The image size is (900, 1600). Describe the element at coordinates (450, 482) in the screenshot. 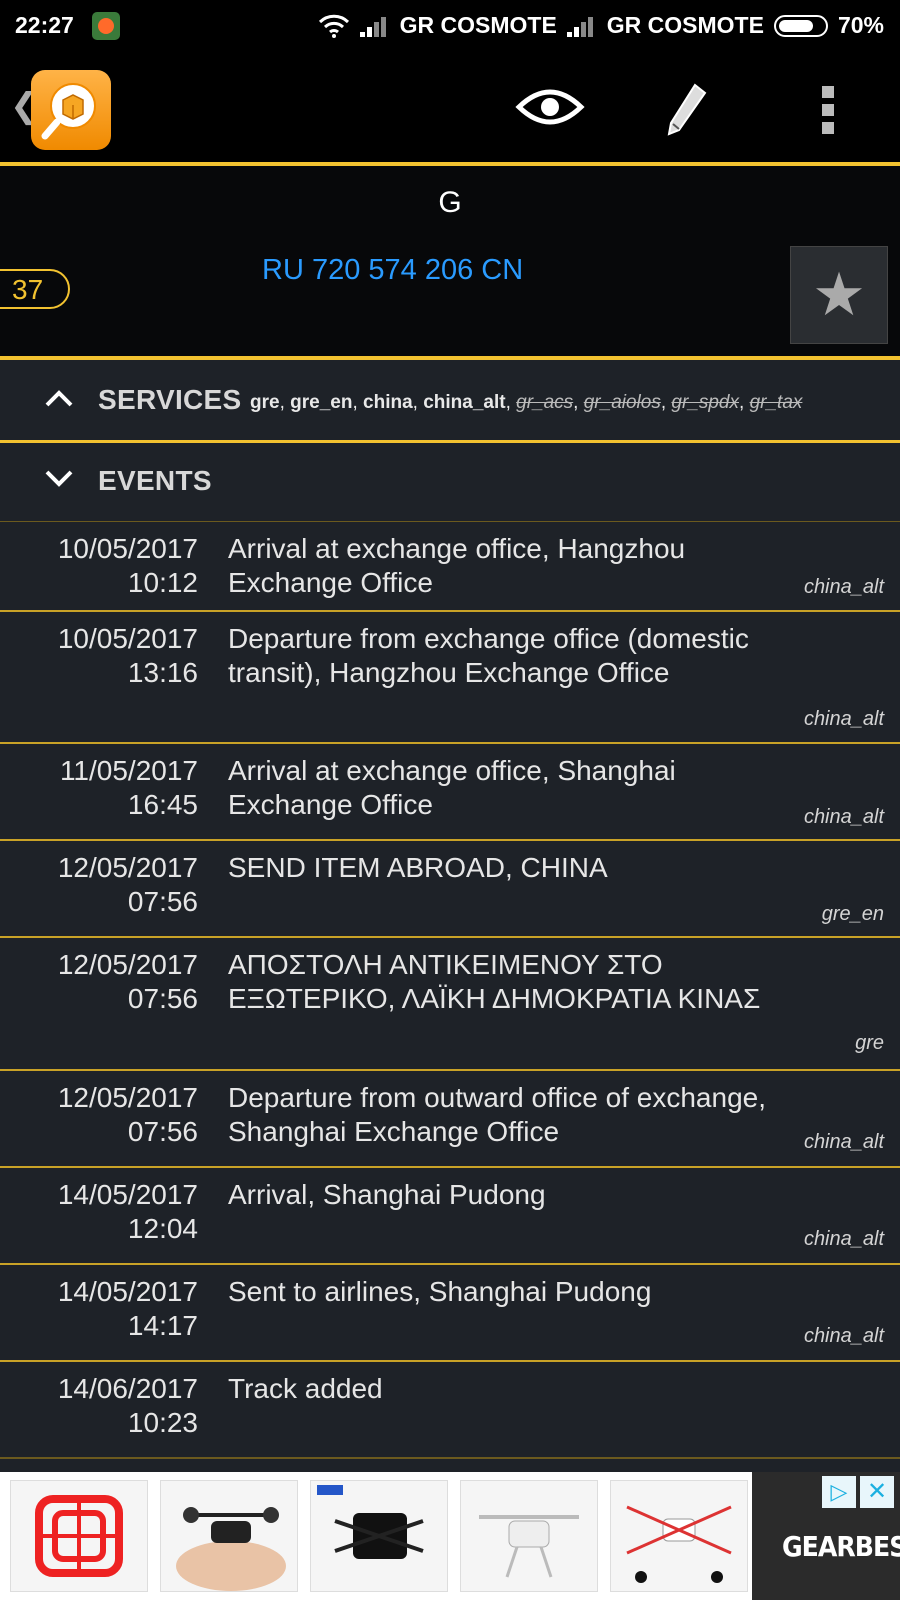

I see `events-section: EVENTS` at that location.